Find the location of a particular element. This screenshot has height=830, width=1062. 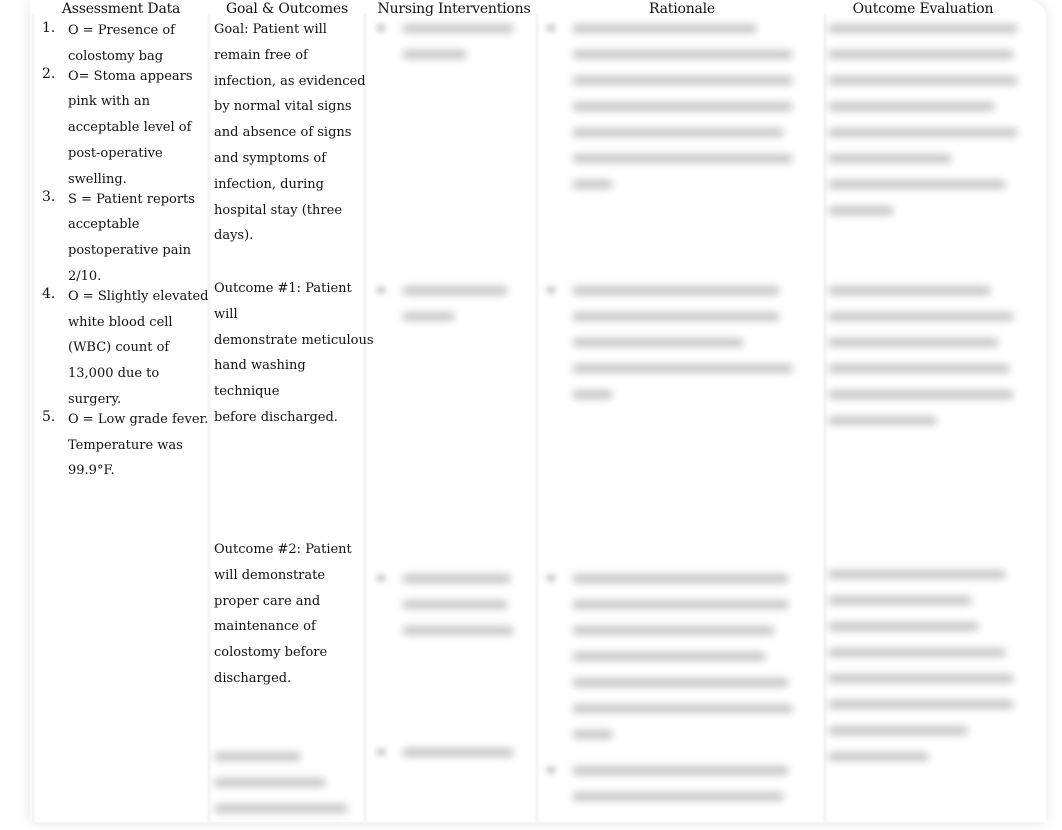

goal-line: demonstrate meticulous is located at coordinates (294, 340).